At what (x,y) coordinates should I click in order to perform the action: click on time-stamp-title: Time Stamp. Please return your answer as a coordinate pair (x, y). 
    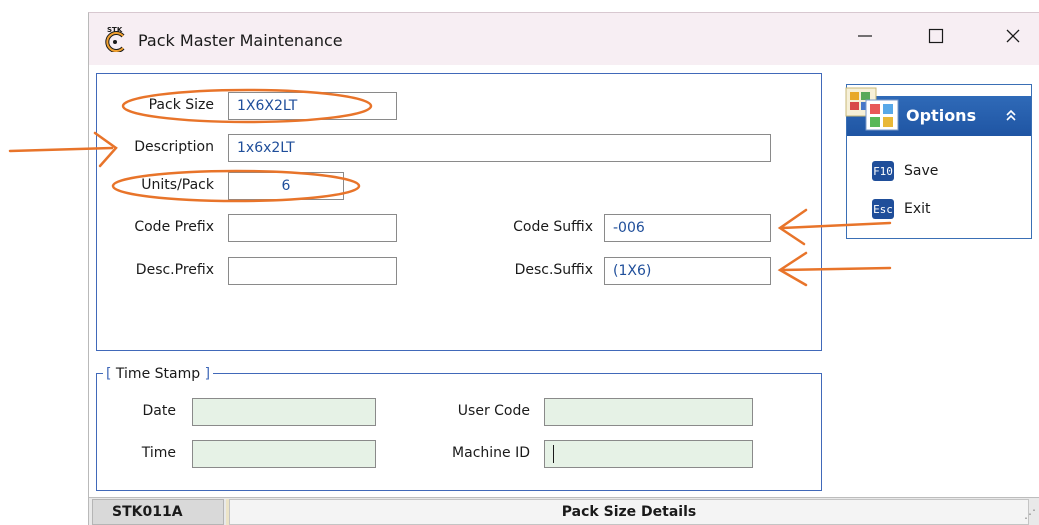
    Looking at the image, I should click on (158, 374).